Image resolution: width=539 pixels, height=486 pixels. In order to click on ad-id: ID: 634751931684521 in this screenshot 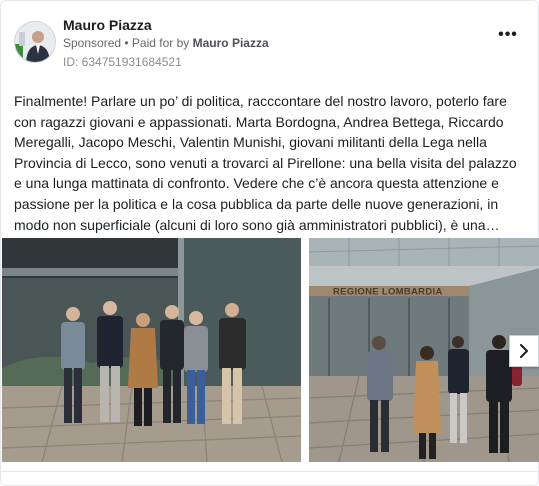, I will do `click(122, 62)`.